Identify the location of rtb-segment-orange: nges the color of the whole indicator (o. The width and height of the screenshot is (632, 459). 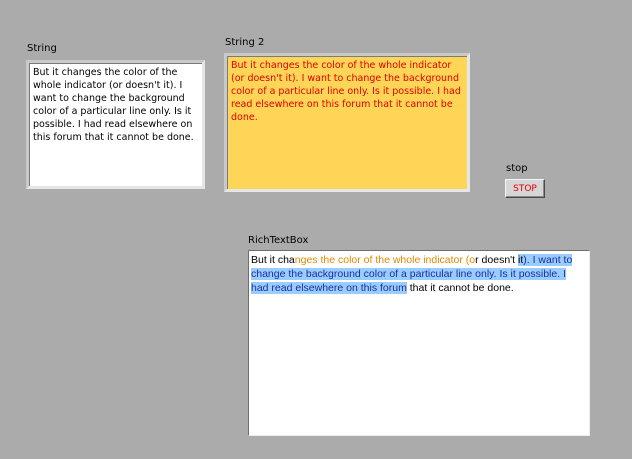
(385, 260).